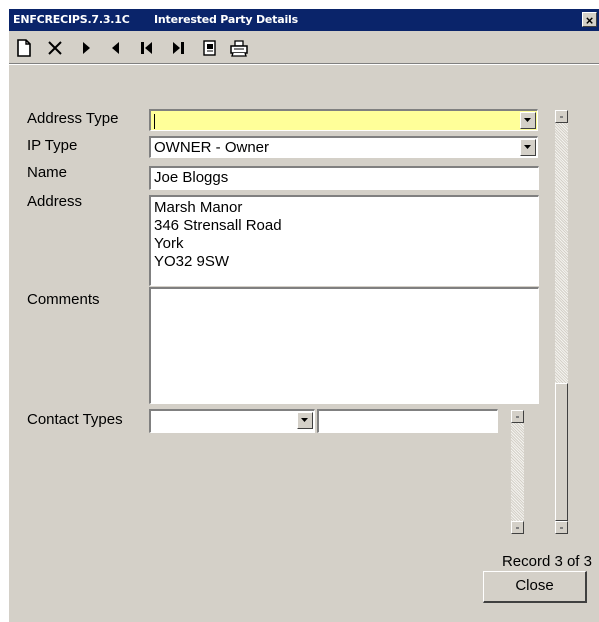 The height and width of the screenshot is (622, 599). Describe the element at coordinates (561, 527) in the screenshot. I see `form-scroll-down-button` at that location.